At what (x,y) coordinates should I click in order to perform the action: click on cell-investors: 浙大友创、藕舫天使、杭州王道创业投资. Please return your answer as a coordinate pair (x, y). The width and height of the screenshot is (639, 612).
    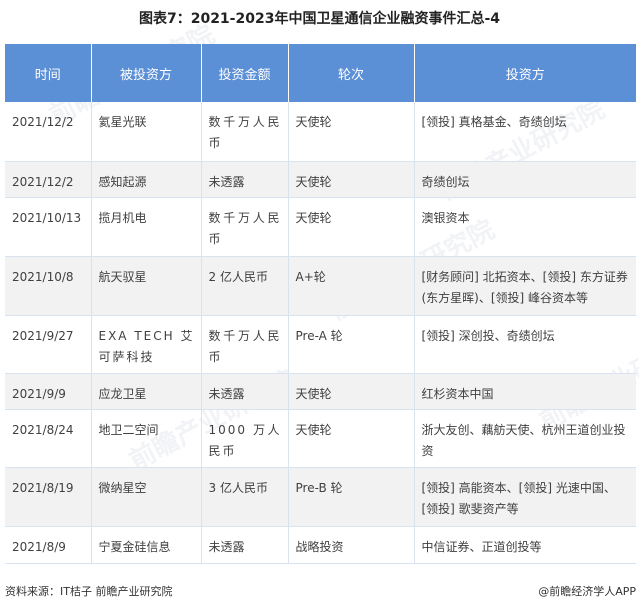
    Looking at the image, I should click on (525, 438).